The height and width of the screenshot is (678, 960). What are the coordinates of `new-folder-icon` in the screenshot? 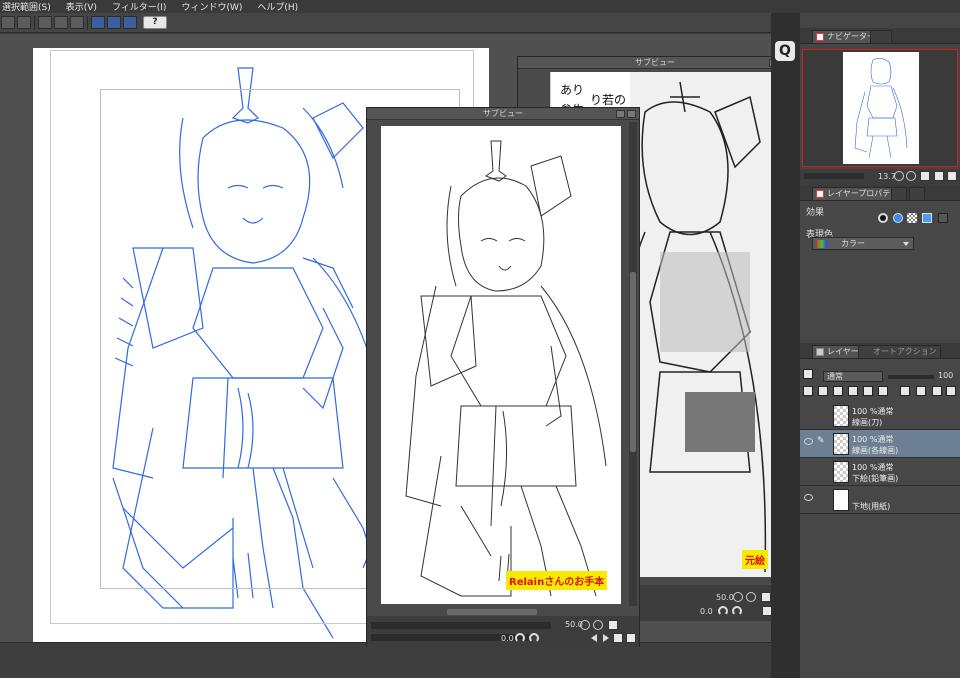 It's located at (921, 391).